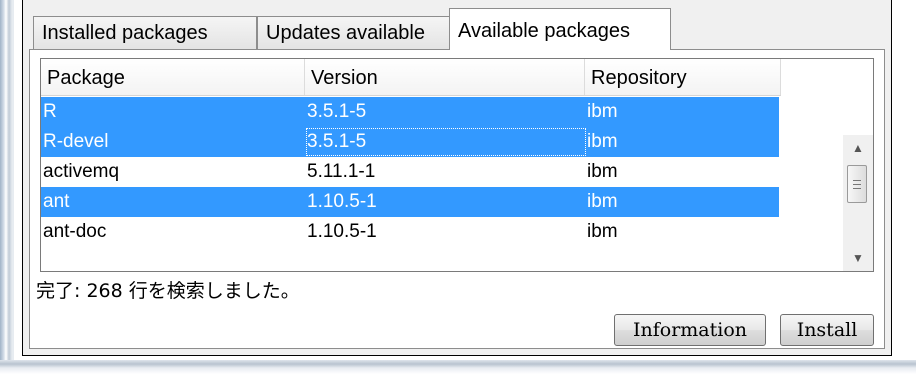 This screenshot has width=916, height=374. Describe the element at coordinates (56, 201) in the screenshot. I see `cell-package: ant` at that location.